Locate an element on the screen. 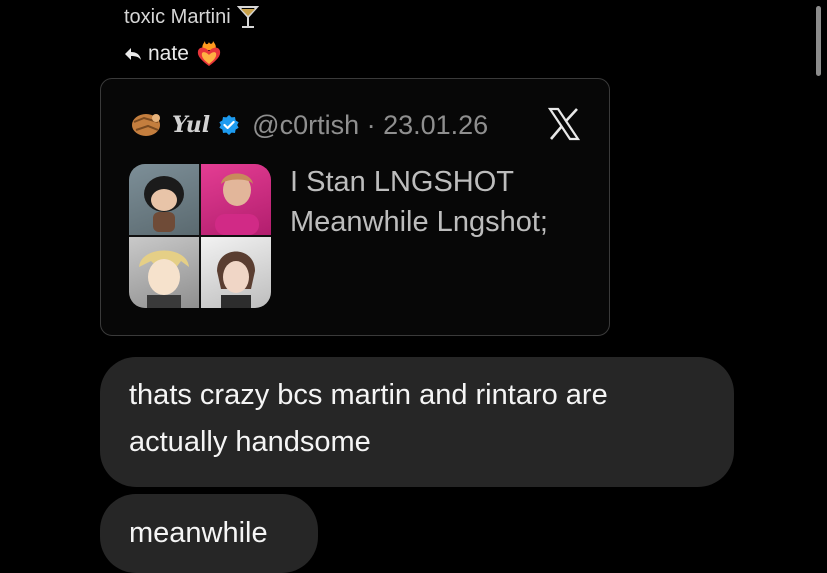 The width and height of the screenshot is (827, 573). x-logo-icon is located at coordinates (564, 124).